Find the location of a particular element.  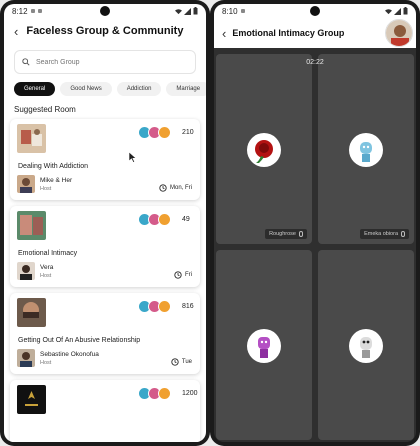

schedule-days: Tue is located at coordinates (186, 362).